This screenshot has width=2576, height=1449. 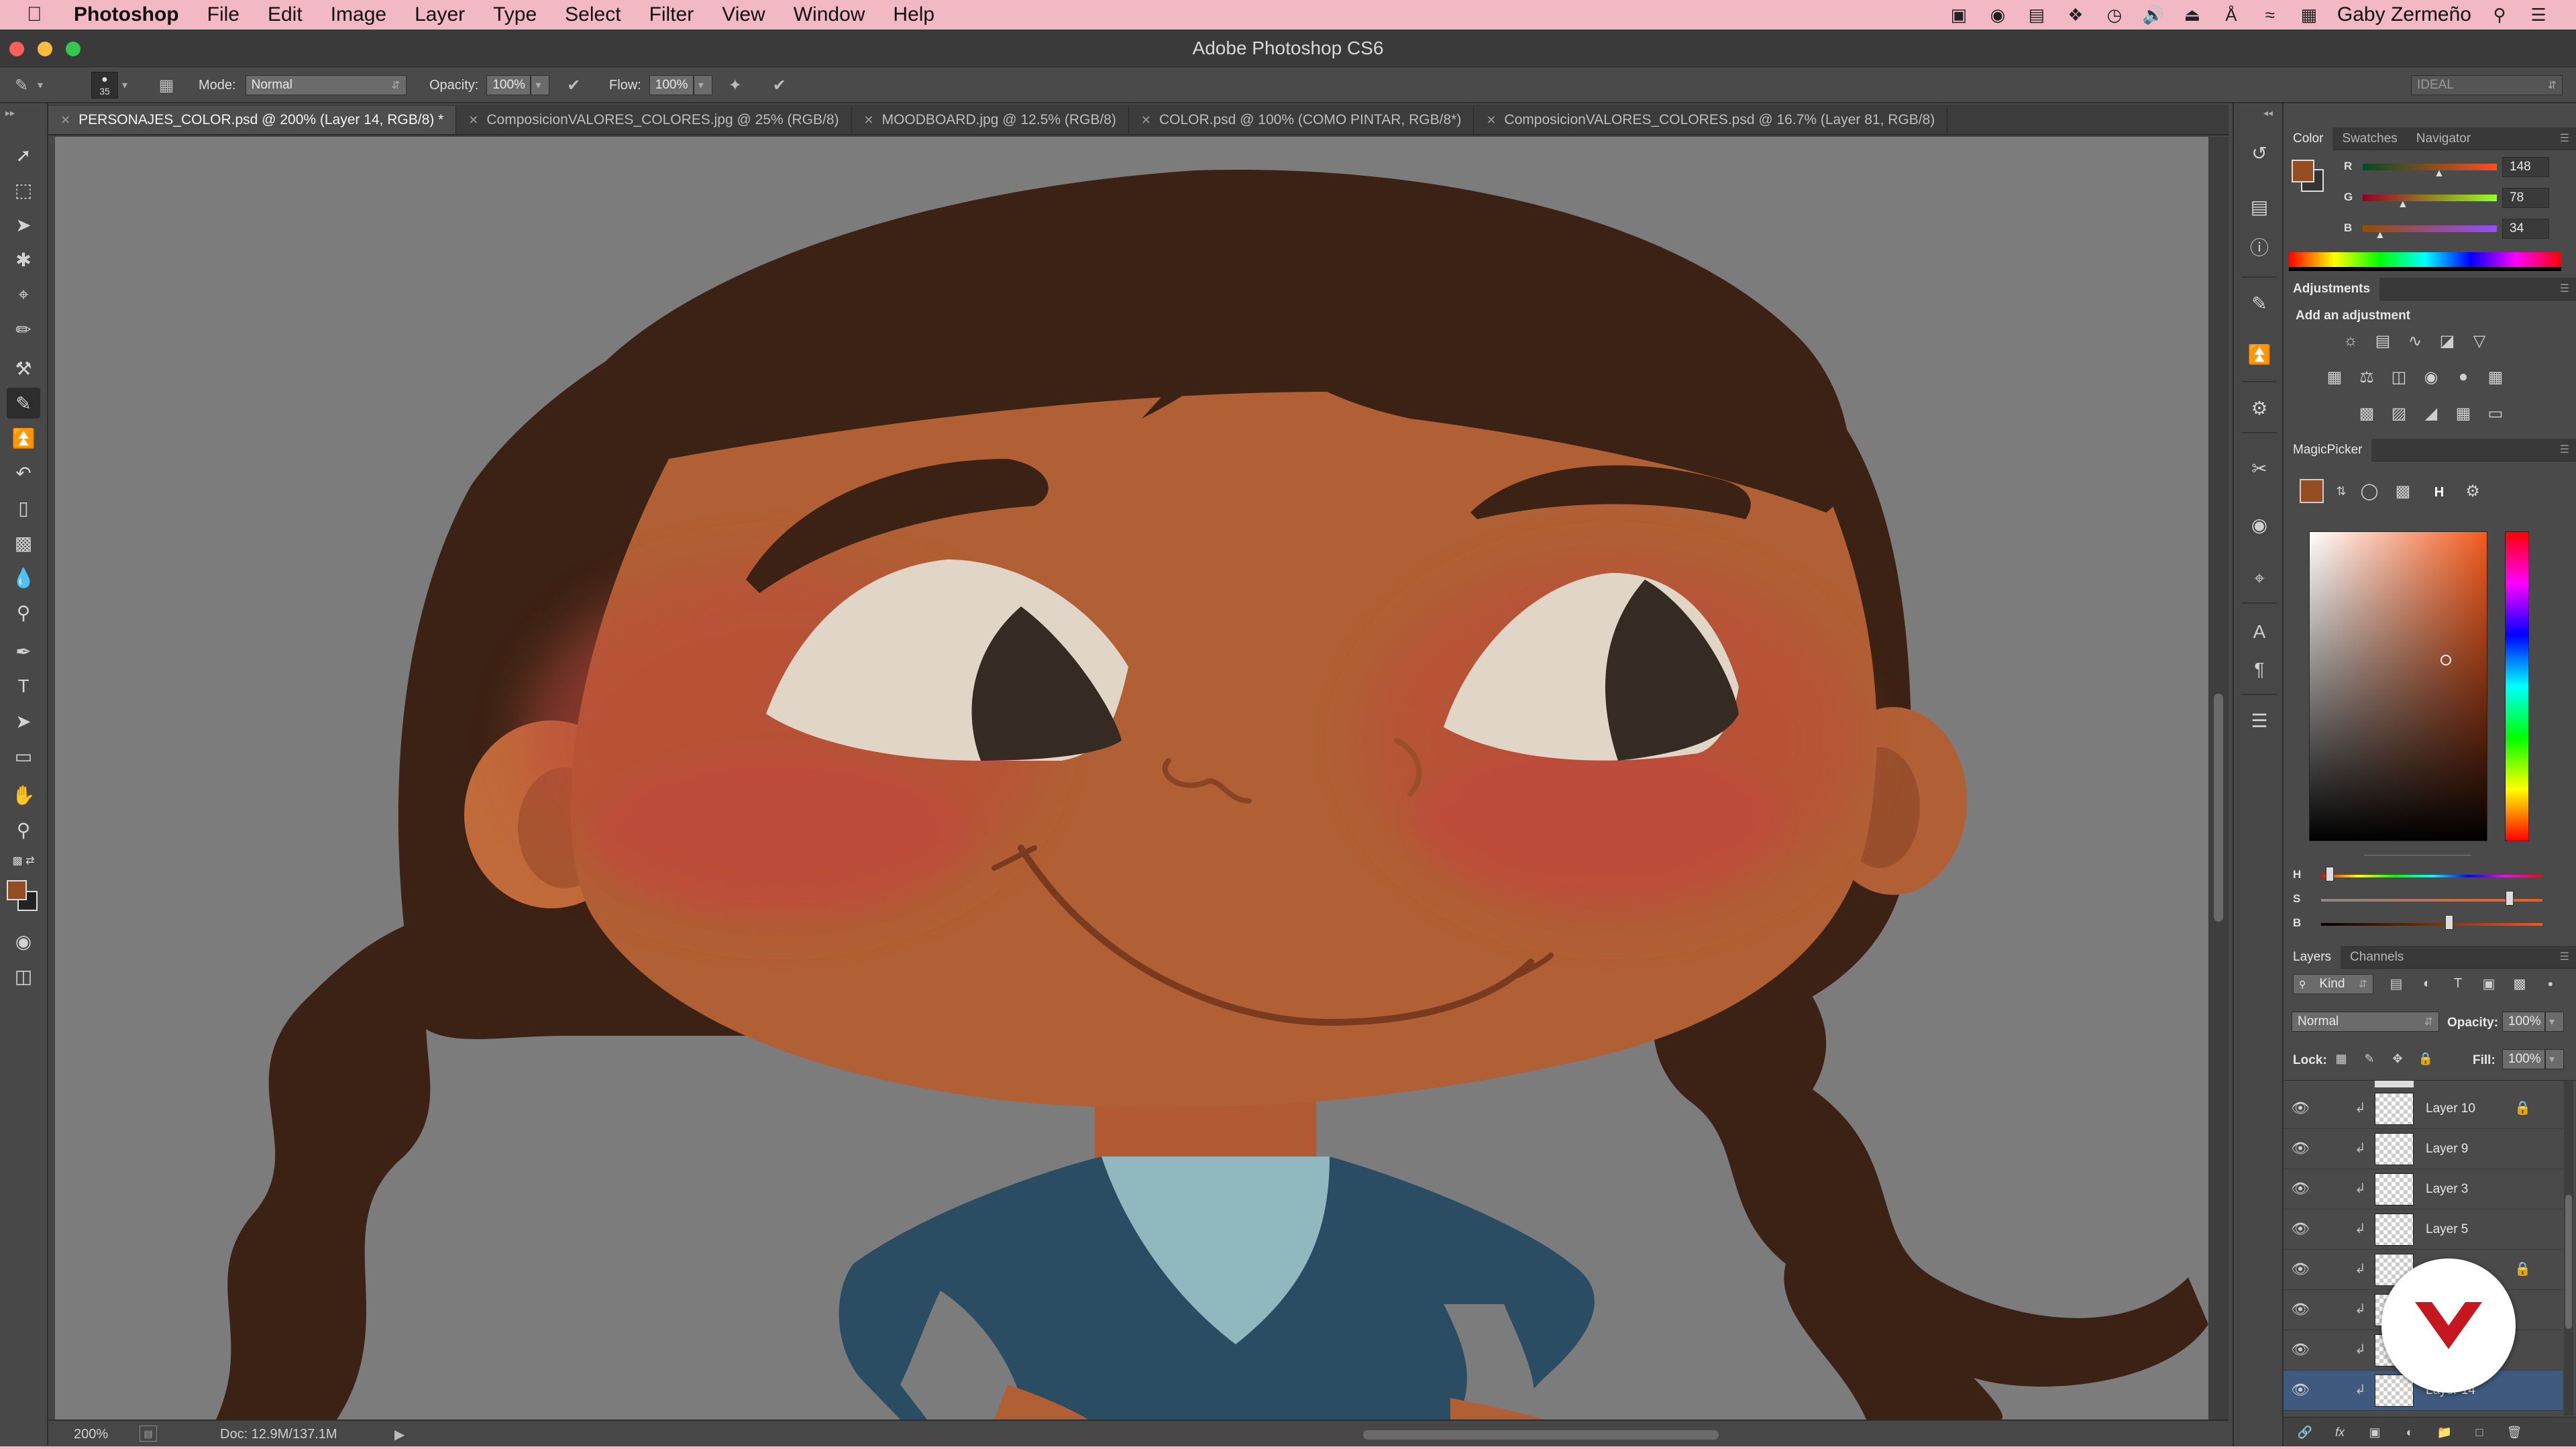 I want to click on gradient-map-icon: ▭, so click(x=2495, y=413).